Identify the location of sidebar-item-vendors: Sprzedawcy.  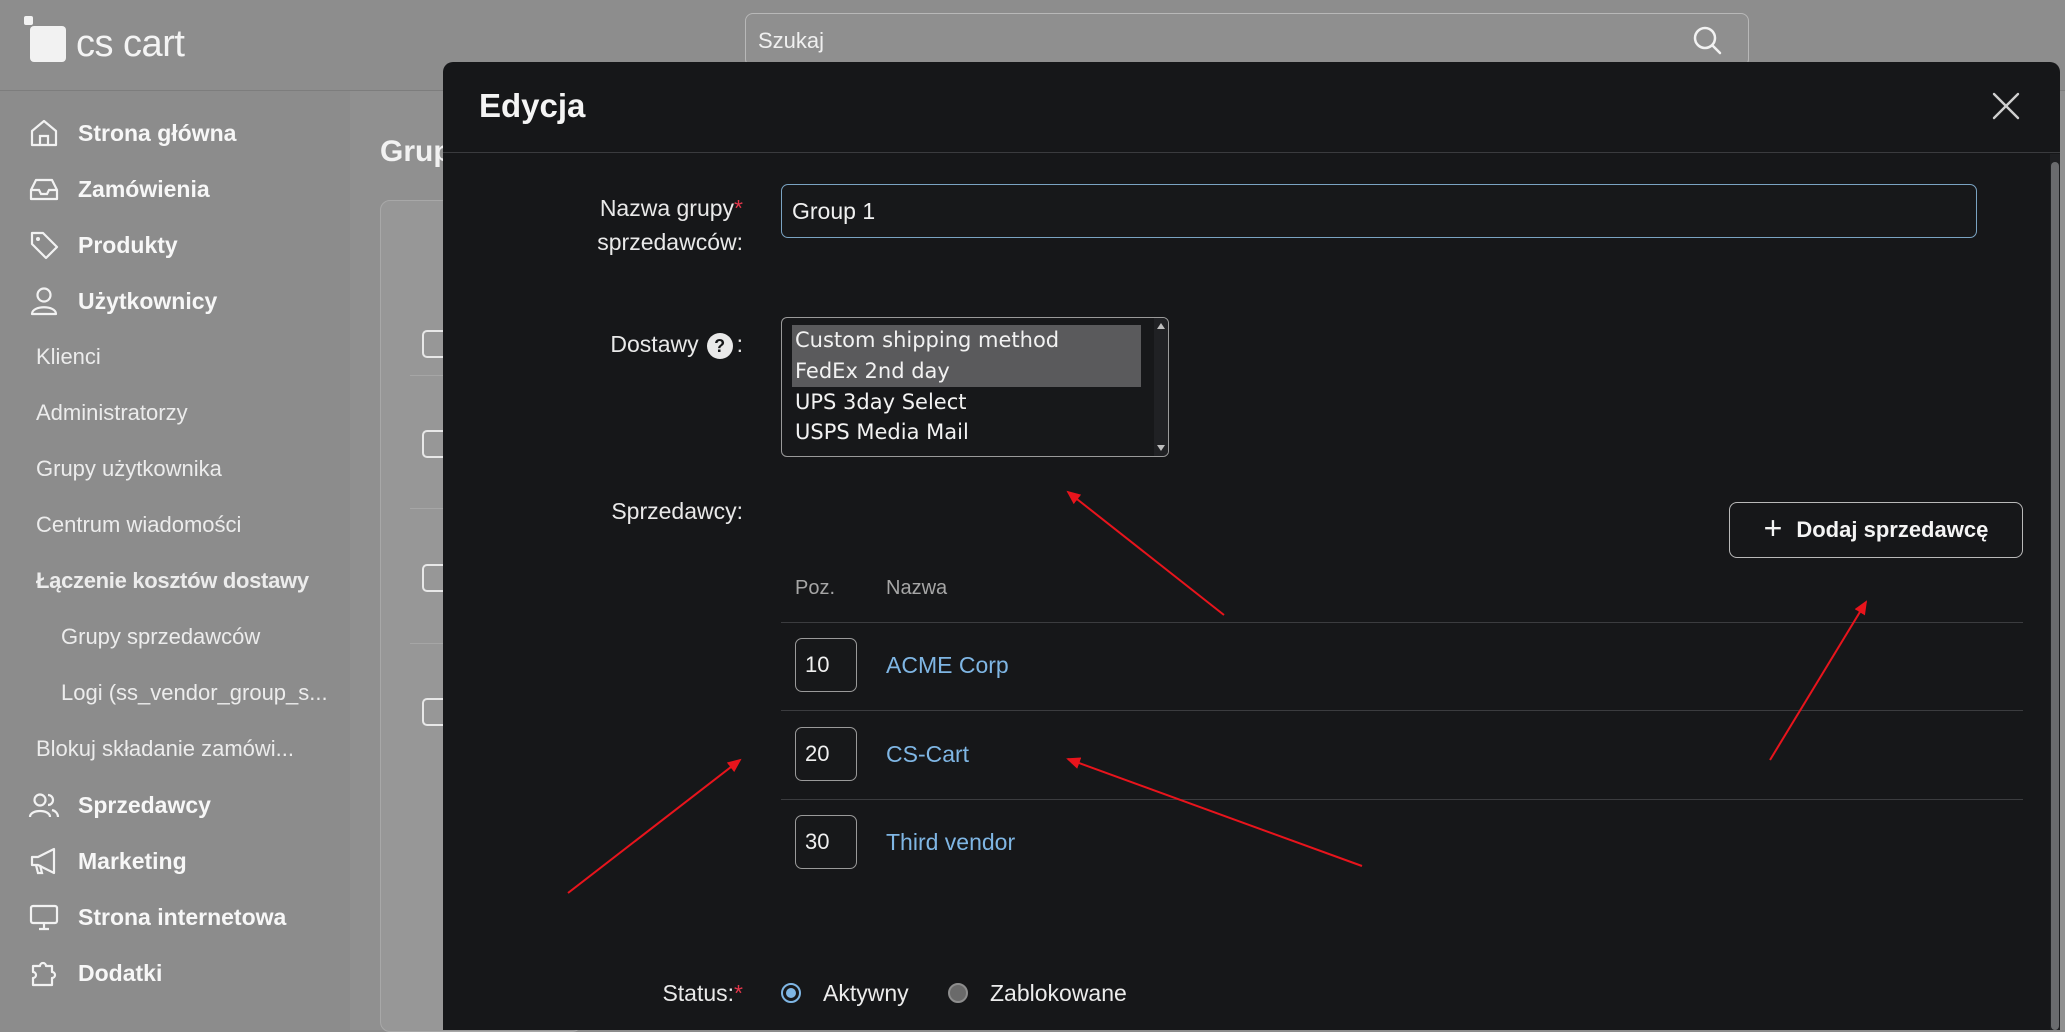
(175, 805).